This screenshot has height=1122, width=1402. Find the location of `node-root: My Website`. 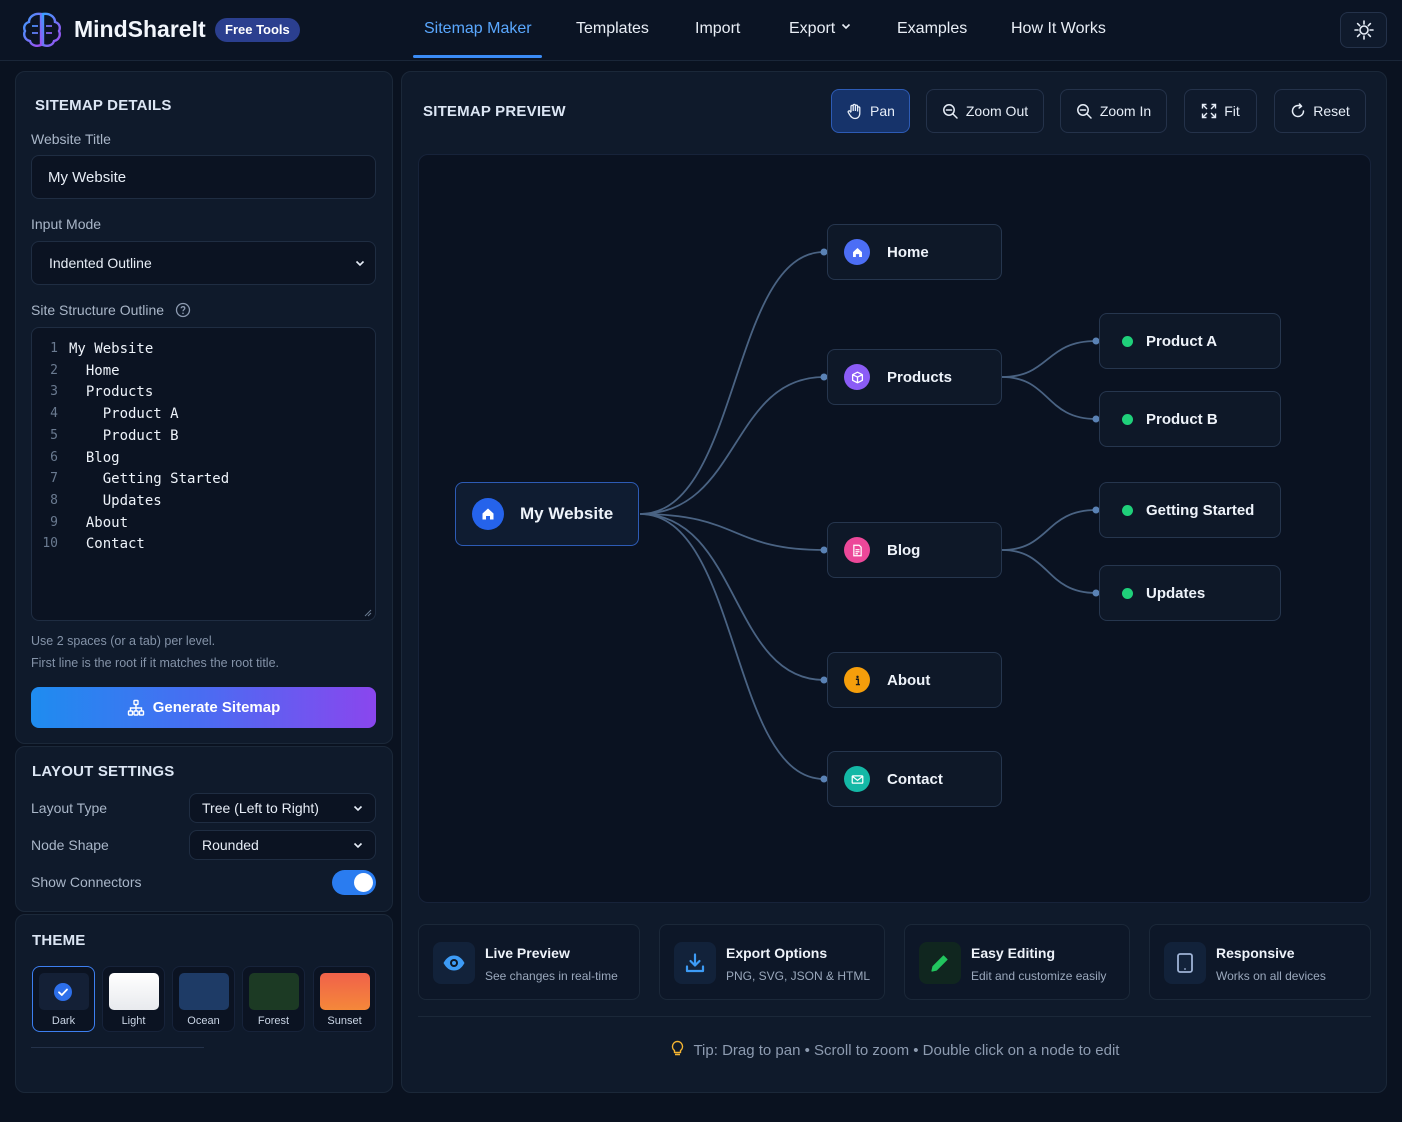

node-root: My Website is located at coordinates (547, 514).